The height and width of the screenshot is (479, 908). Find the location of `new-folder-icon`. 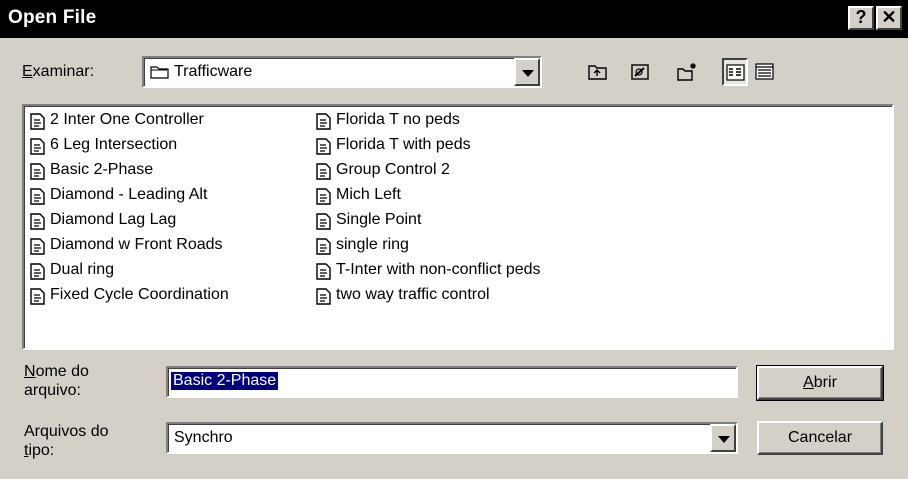

new-folder-icon is located at coordinates (686, 72).